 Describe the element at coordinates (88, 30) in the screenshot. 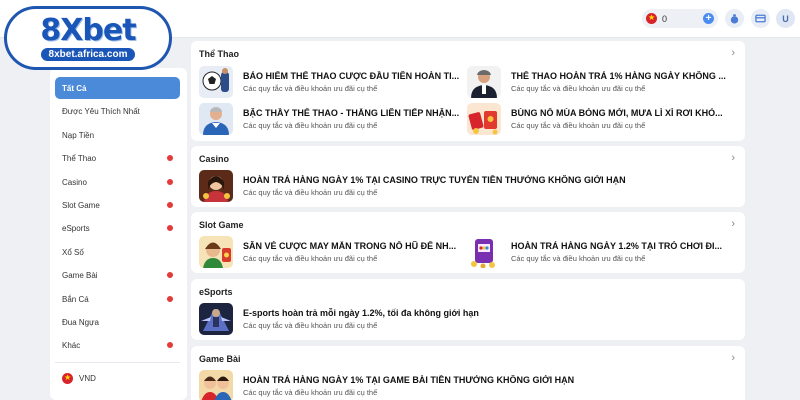

I see `logo-text: 8Xbet` at that location.